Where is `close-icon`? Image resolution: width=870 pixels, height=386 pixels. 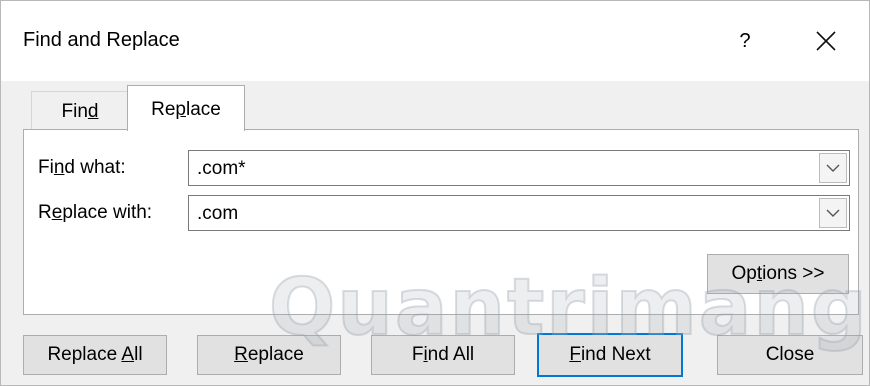
close-icon is located at coordinates (826, 41).